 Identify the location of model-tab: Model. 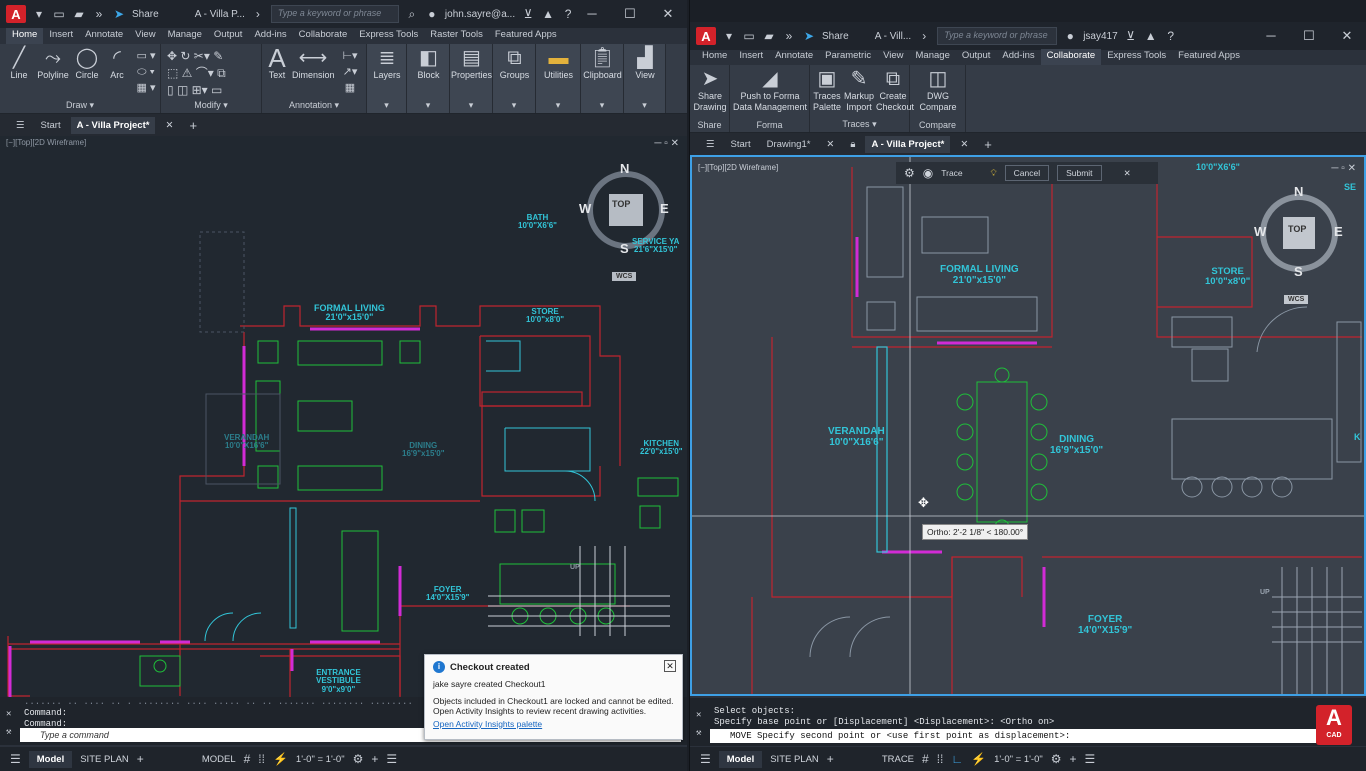
(740, 759).